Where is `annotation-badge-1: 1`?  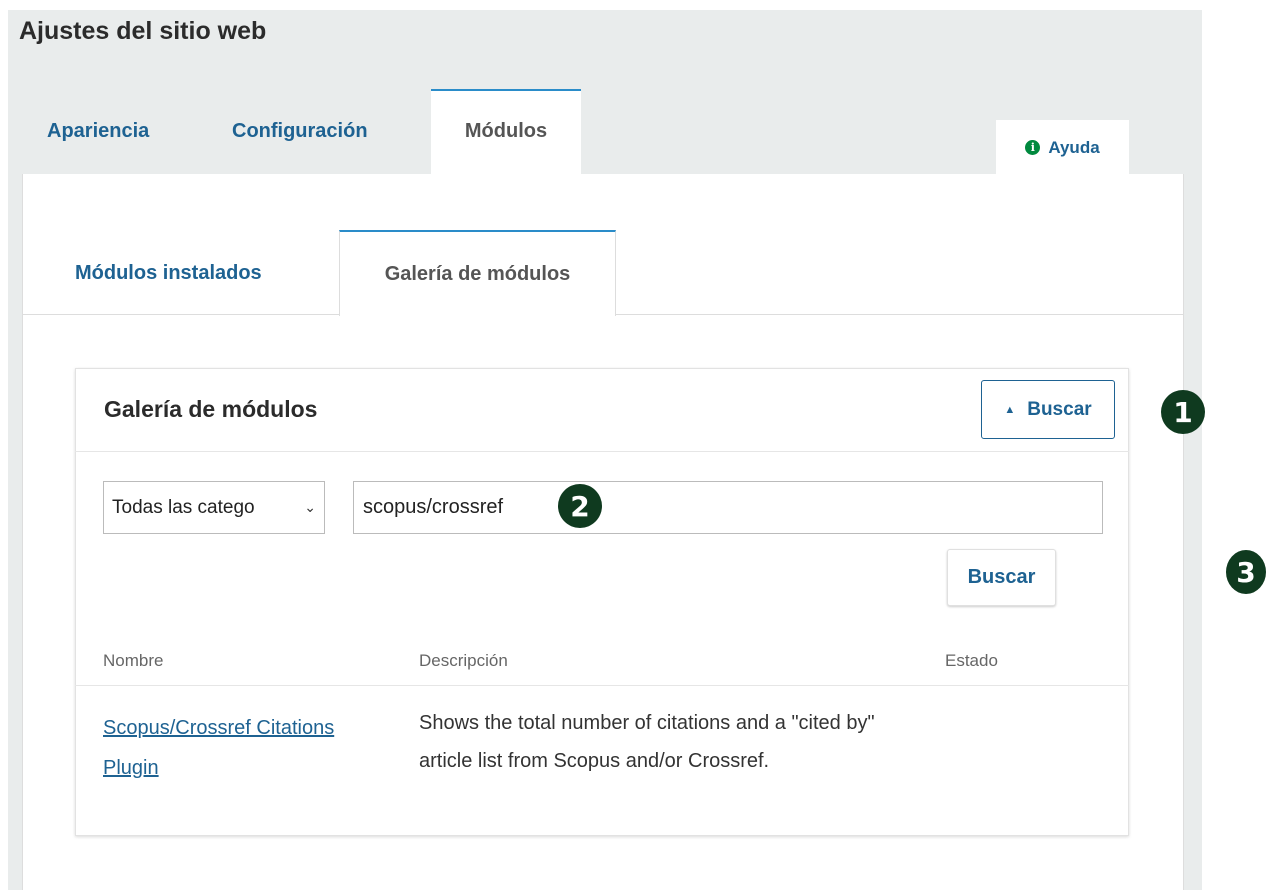
annotation-badge-1: 1 is located at coordinates (1183, 412).